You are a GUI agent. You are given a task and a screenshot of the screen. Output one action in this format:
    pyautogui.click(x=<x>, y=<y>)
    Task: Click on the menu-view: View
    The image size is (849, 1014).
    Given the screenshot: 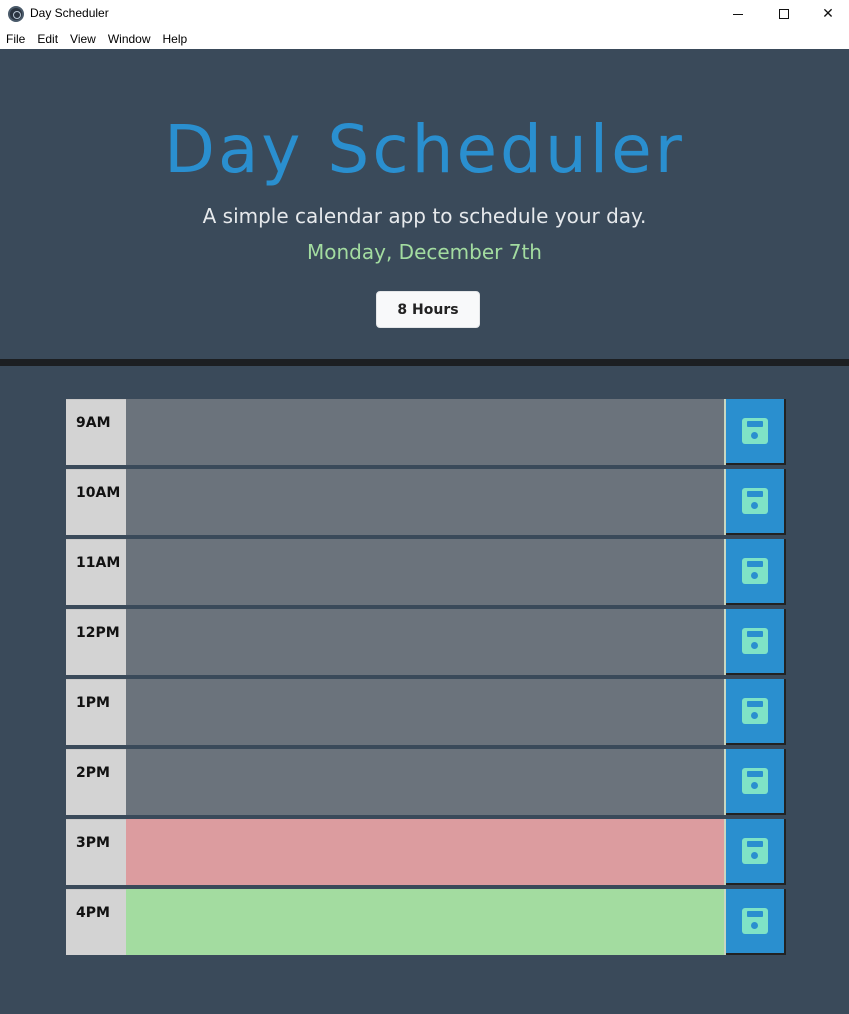 What is the action you would take?
    pyautogui.click(x=83, y=39)
    